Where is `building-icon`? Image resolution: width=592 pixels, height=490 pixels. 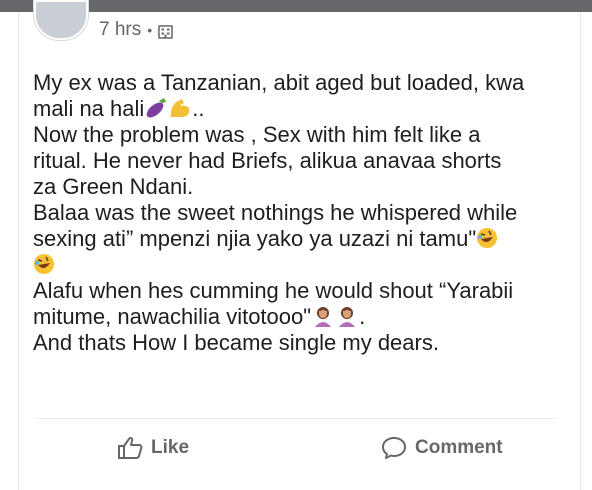 building-icon is located at coordinates (165, 31).